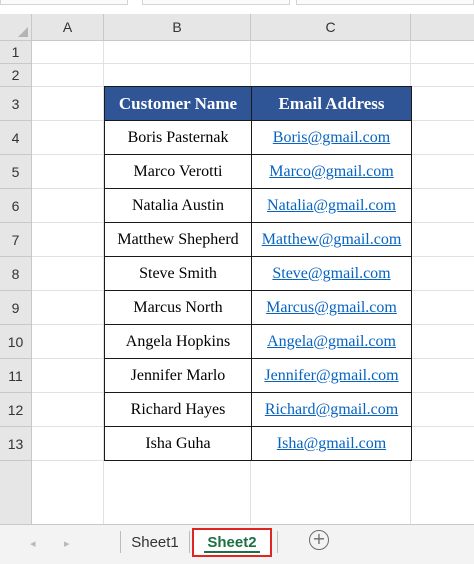  Describe the element at coordinates (331, 409) in the screenshot. I see `email-link: Richard@gmail.com` at that location.